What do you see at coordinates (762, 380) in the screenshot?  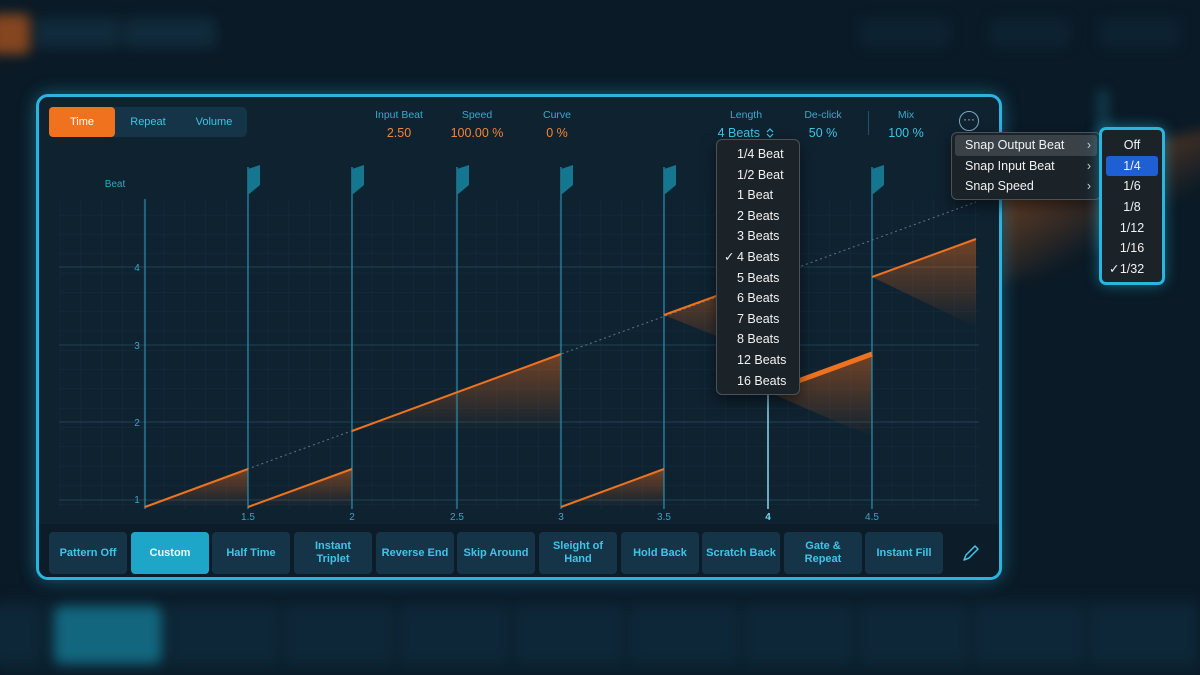 I see `length-option-label: 16 Beats` at bounding box center [762, 380].